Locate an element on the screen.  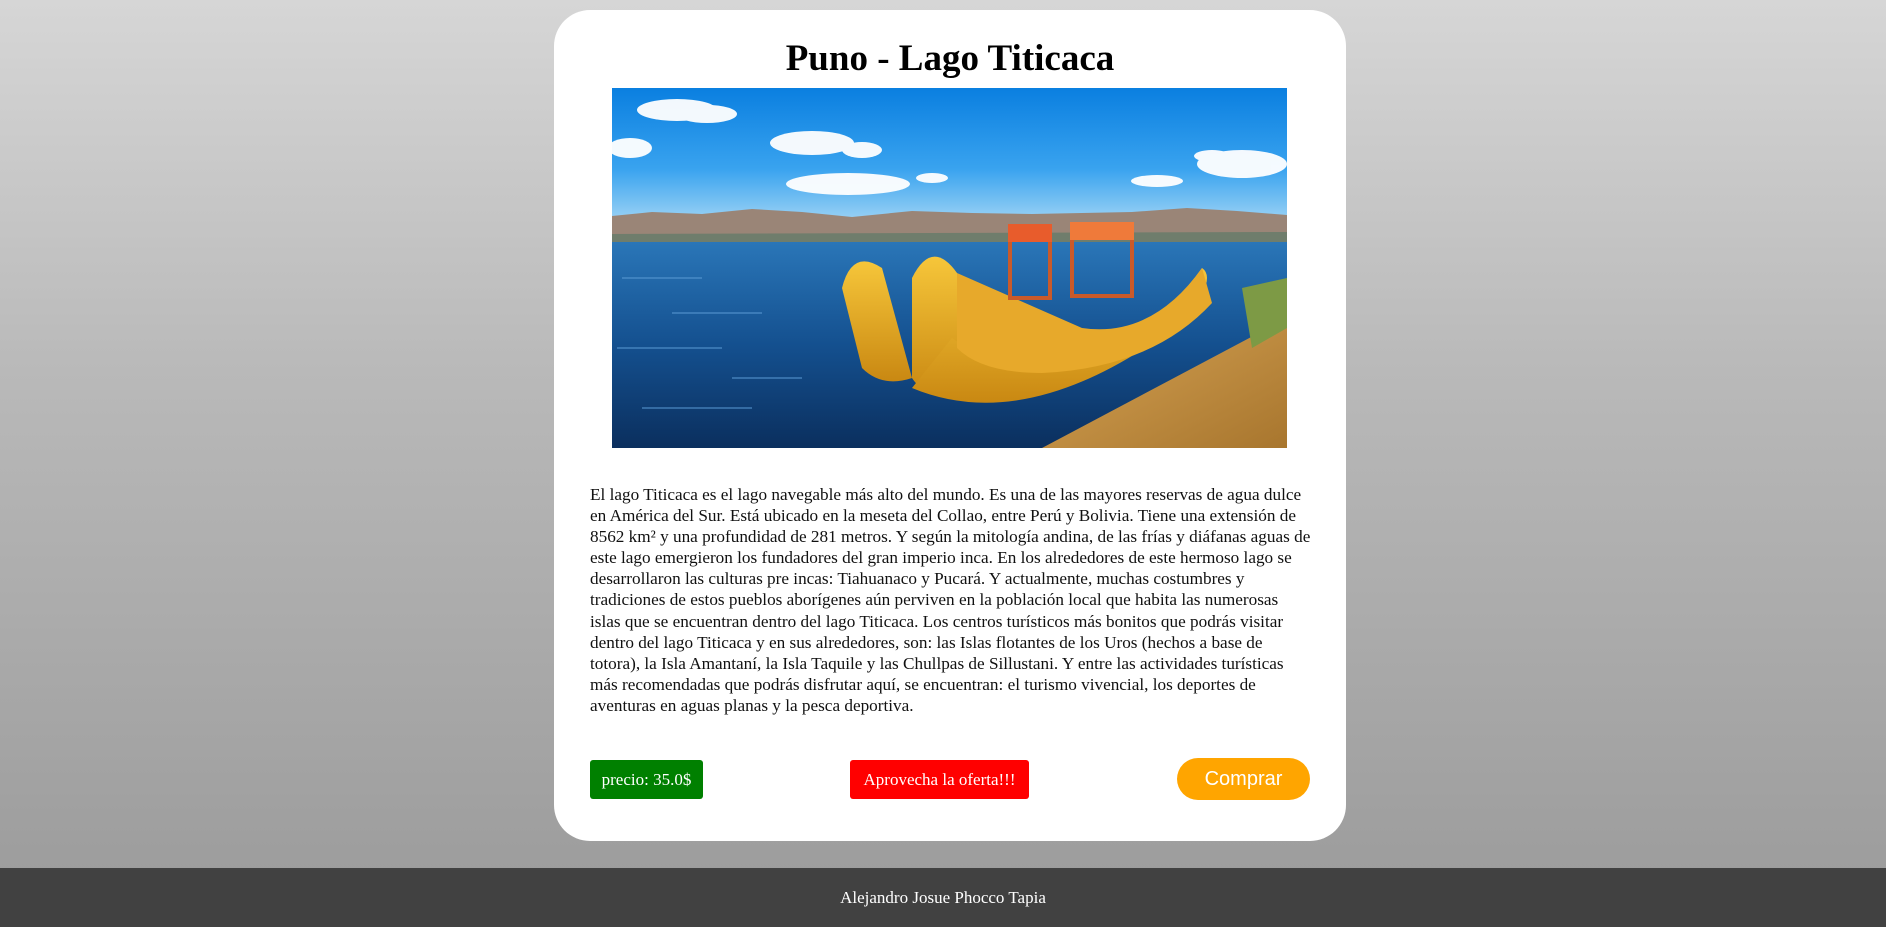
footer: Alejandro Josue Phocco Tapia is located at coordinates (943, 897).